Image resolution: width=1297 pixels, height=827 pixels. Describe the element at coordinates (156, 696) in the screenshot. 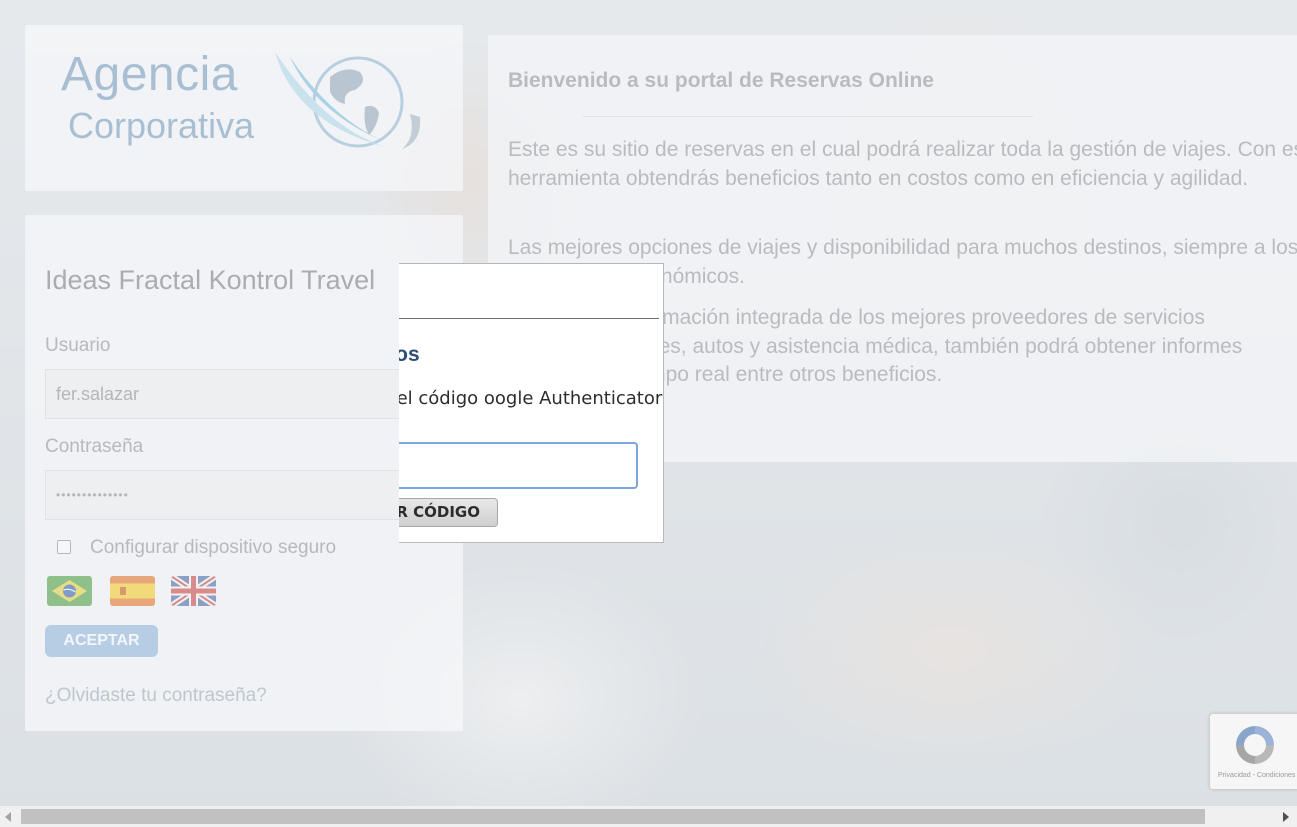

I see `forgot-password-link: ¿Olvidaste tu contraseña?` at that location.